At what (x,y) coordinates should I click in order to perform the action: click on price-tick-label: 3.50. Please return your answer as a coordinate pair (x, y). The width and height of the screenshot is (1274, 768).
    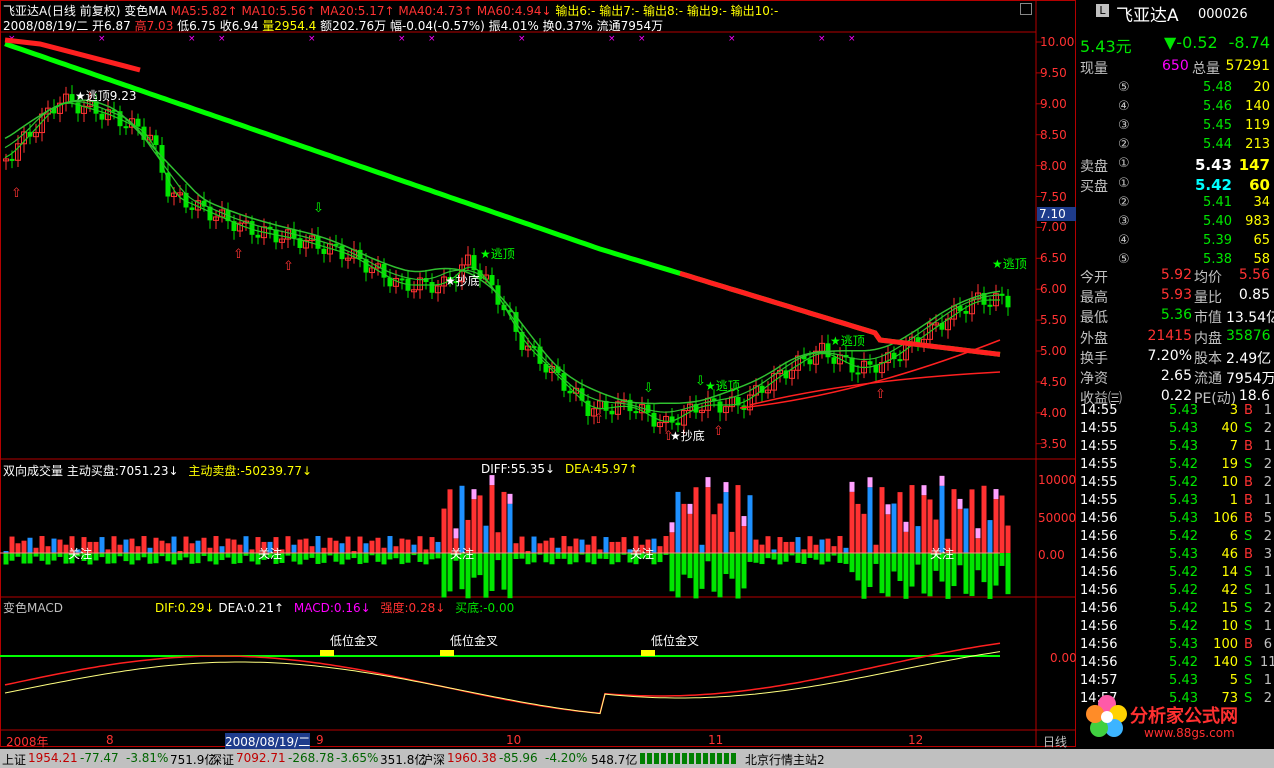
    Looking at the image, I should click on (1053, 443).